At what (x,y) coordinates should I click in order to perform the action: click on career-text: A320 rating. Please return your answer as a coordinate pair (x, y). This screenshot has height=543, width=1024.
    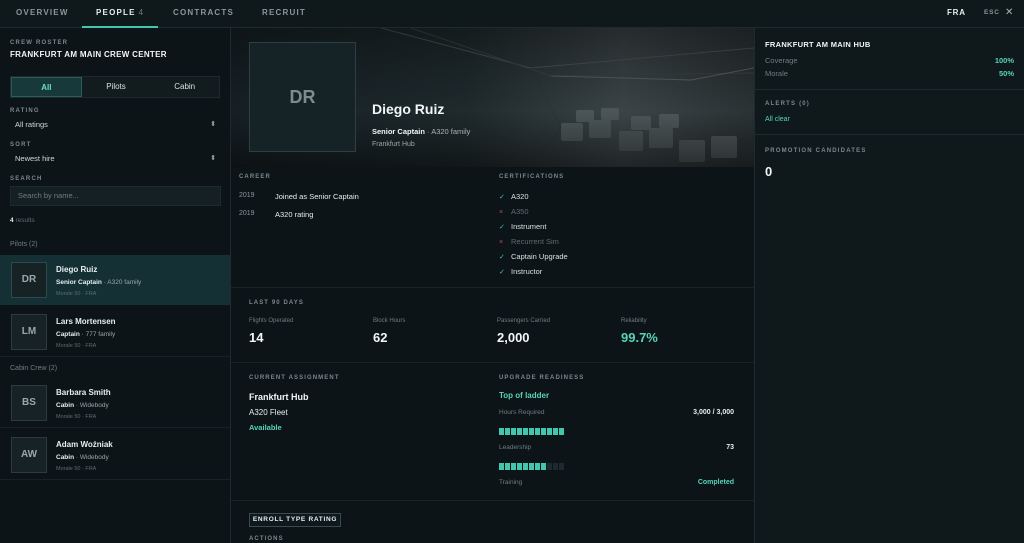
    Looking at the image, I should click on (294, 214).